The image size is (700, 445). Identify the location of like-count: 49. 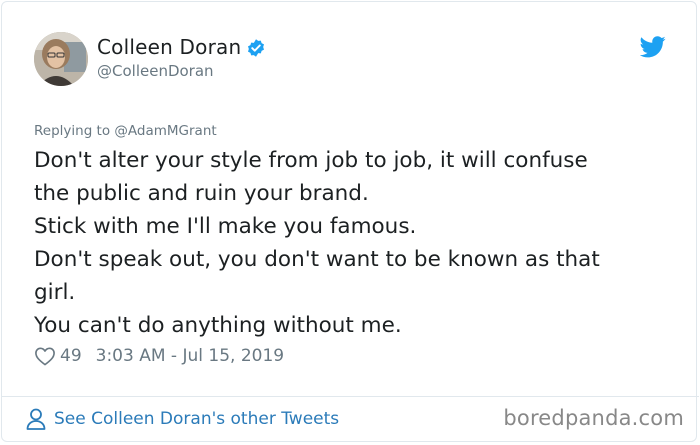
(71, 356).